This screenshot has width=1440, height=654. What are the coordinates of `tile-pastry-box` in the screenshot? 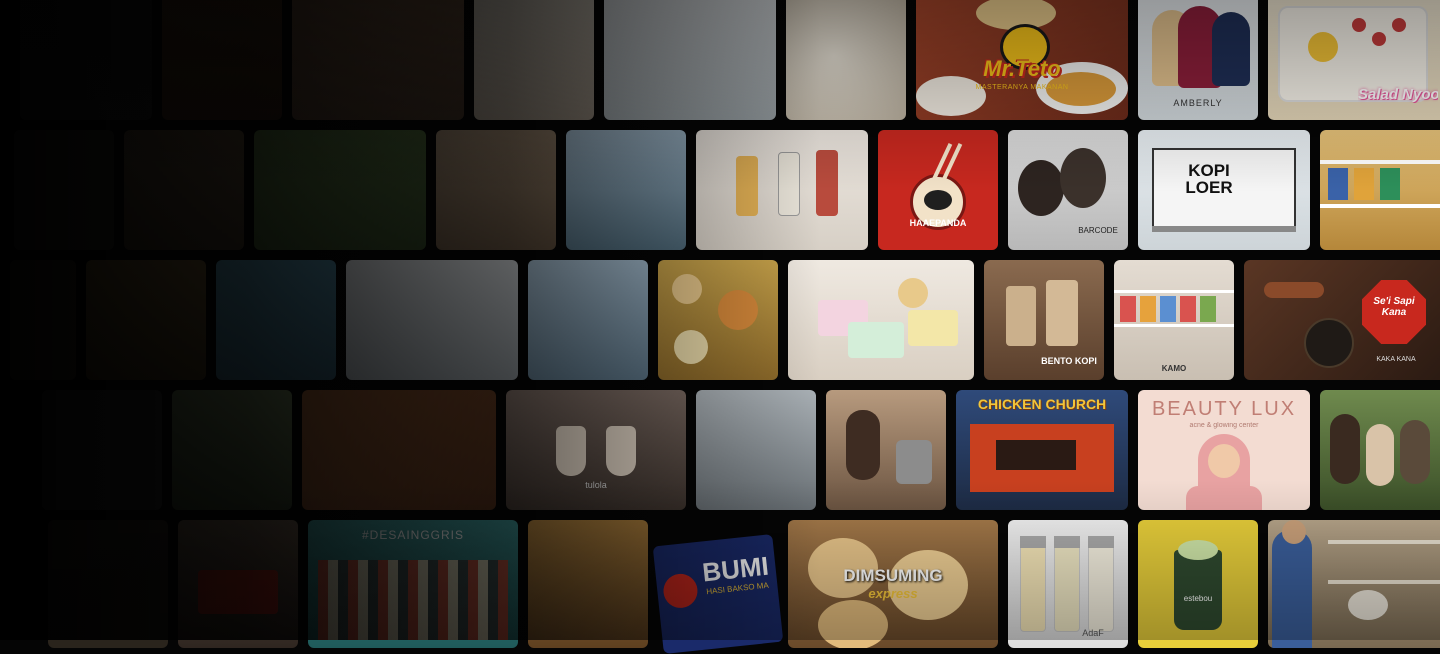 It's located at (534, 60).